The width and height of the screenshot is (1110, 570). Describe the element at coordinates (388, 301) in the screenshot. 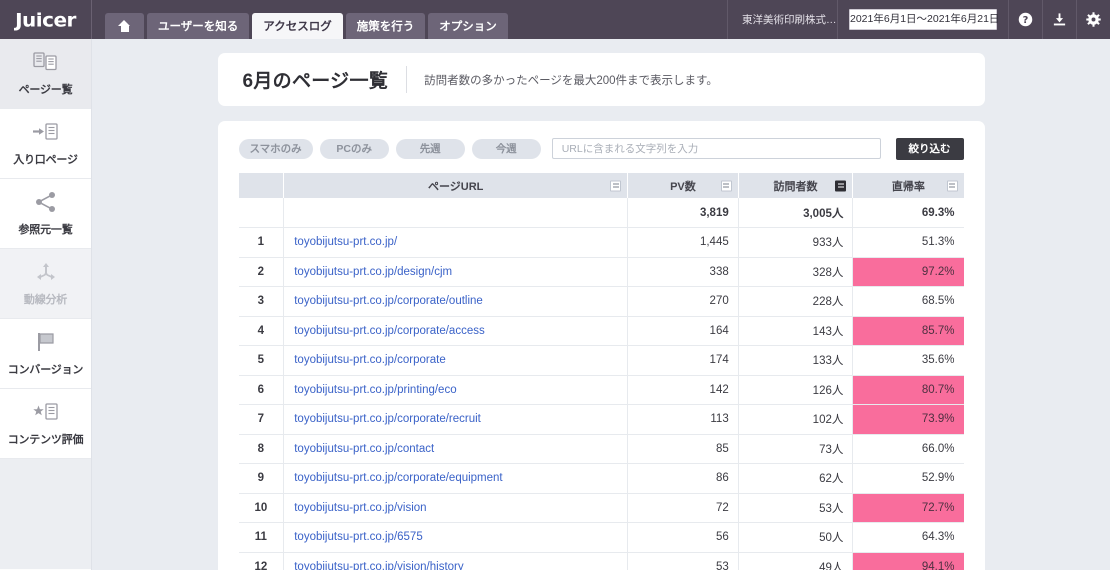

I see `row-url-link: toyobijutsu-prt.co.jp/corporate/outline` at that location.